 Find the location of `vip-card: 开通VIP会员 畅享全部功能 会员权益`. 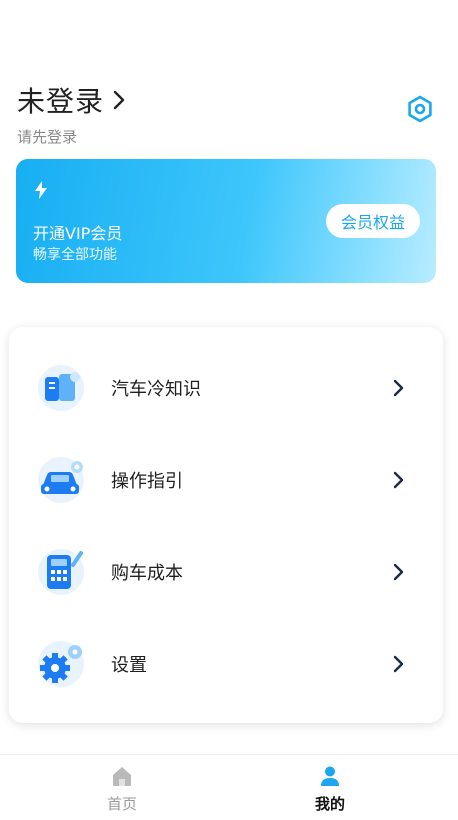

vip-card: 开通VIP会员 畅享全部功能 会员权益 is located at coordinates (226, 221).